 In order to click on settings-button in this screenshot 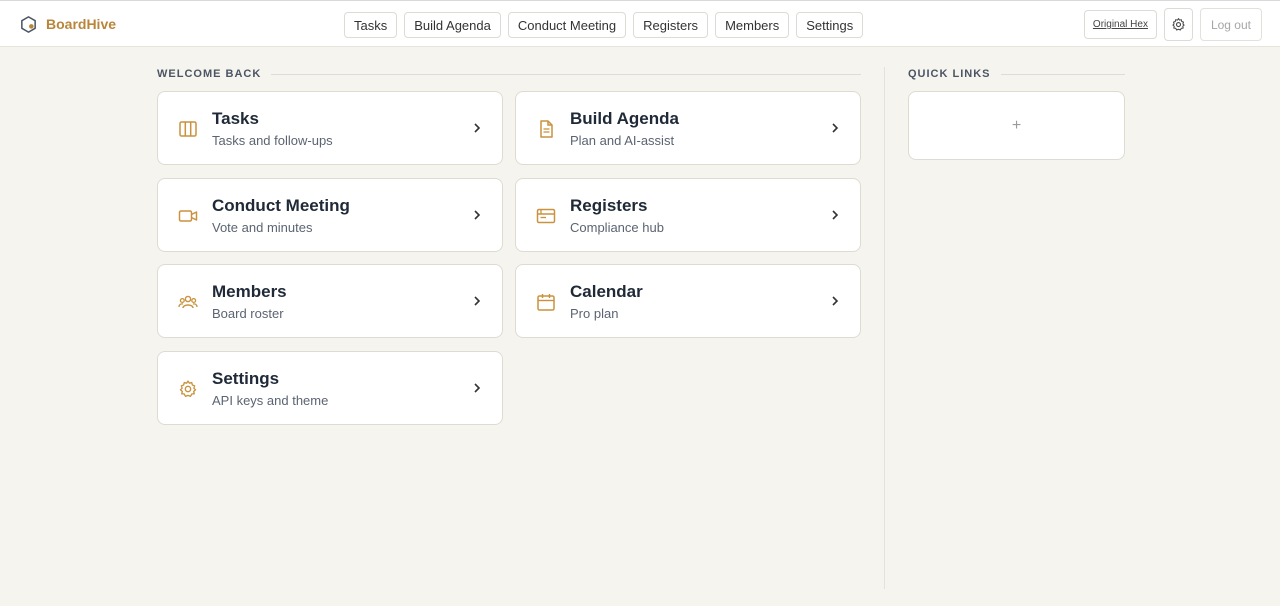, I will do `click(1178, 24)`.